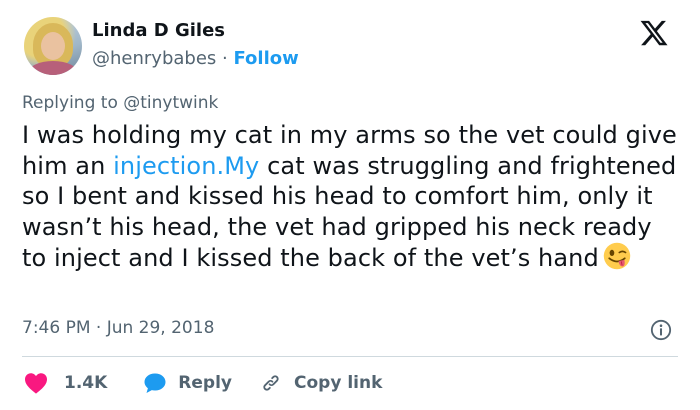 The image size is (700, 410). I want to click on replying-to: Replying to @tinytwink, so click(120, 103).